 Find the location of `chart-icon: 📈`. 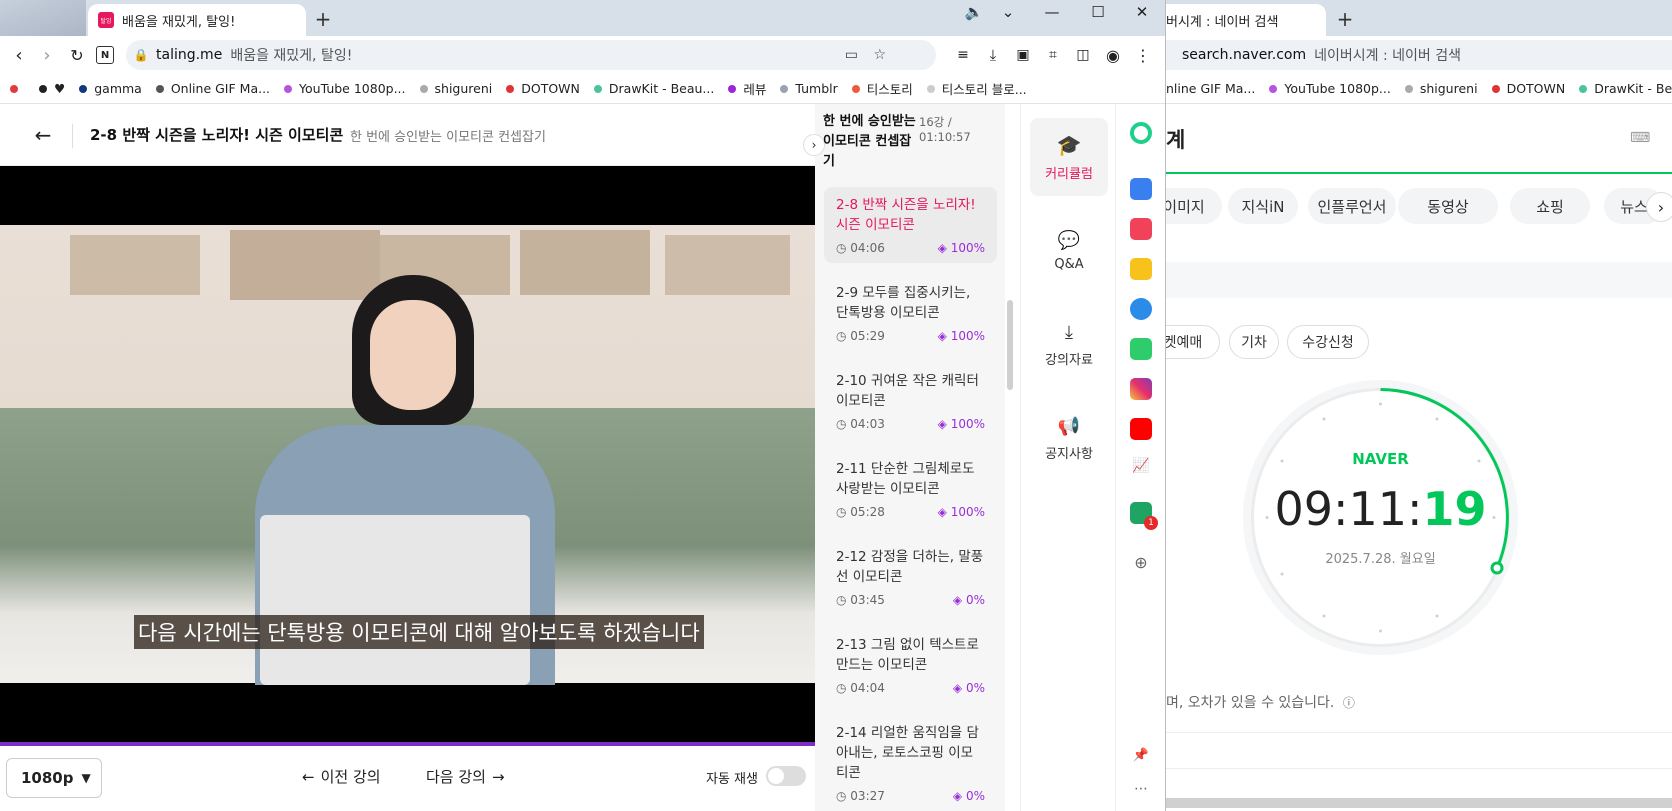

chart-icon: 📈 is located at coordinates (1141, 469).